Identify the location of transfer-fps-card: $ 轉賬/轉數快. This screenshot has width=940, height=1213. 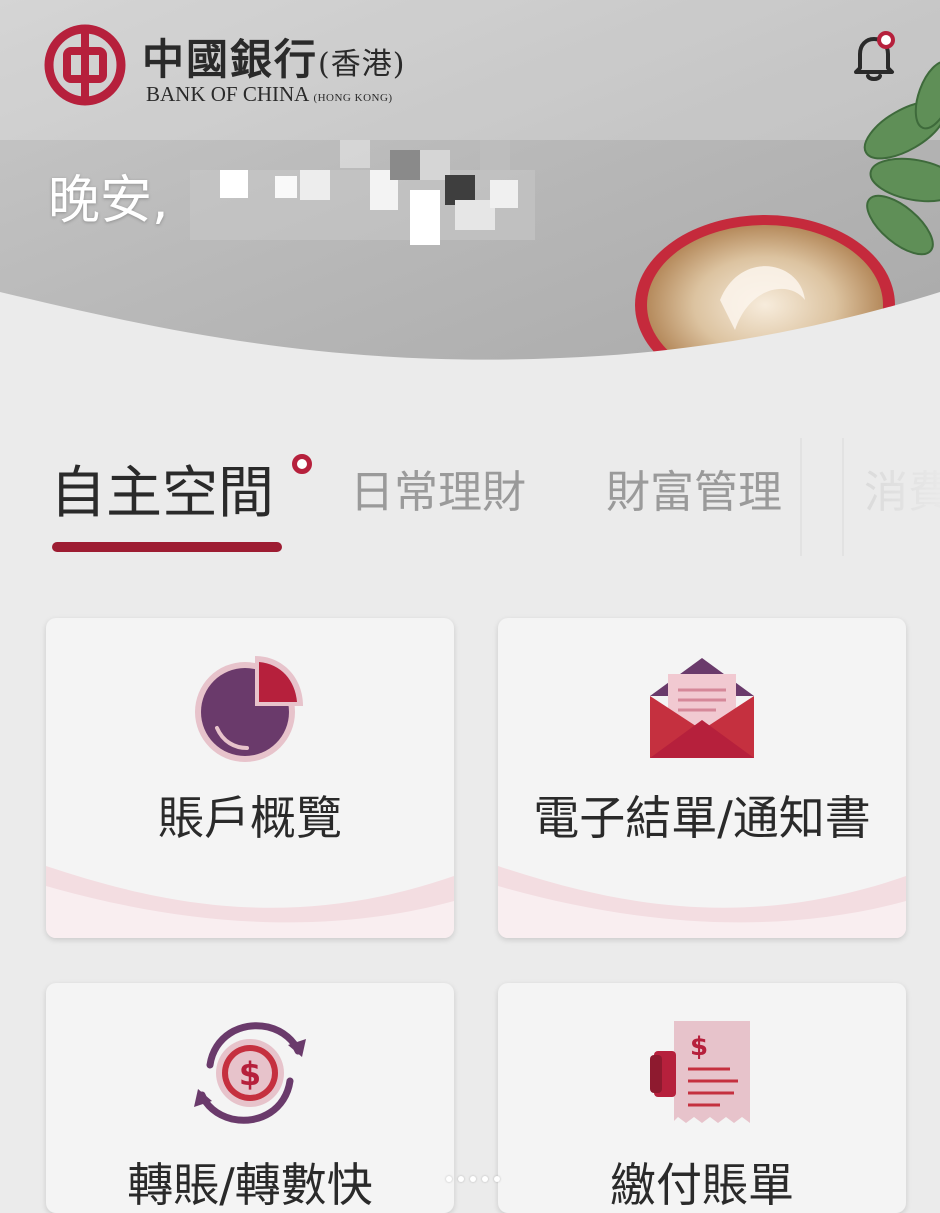
(250, 1098).